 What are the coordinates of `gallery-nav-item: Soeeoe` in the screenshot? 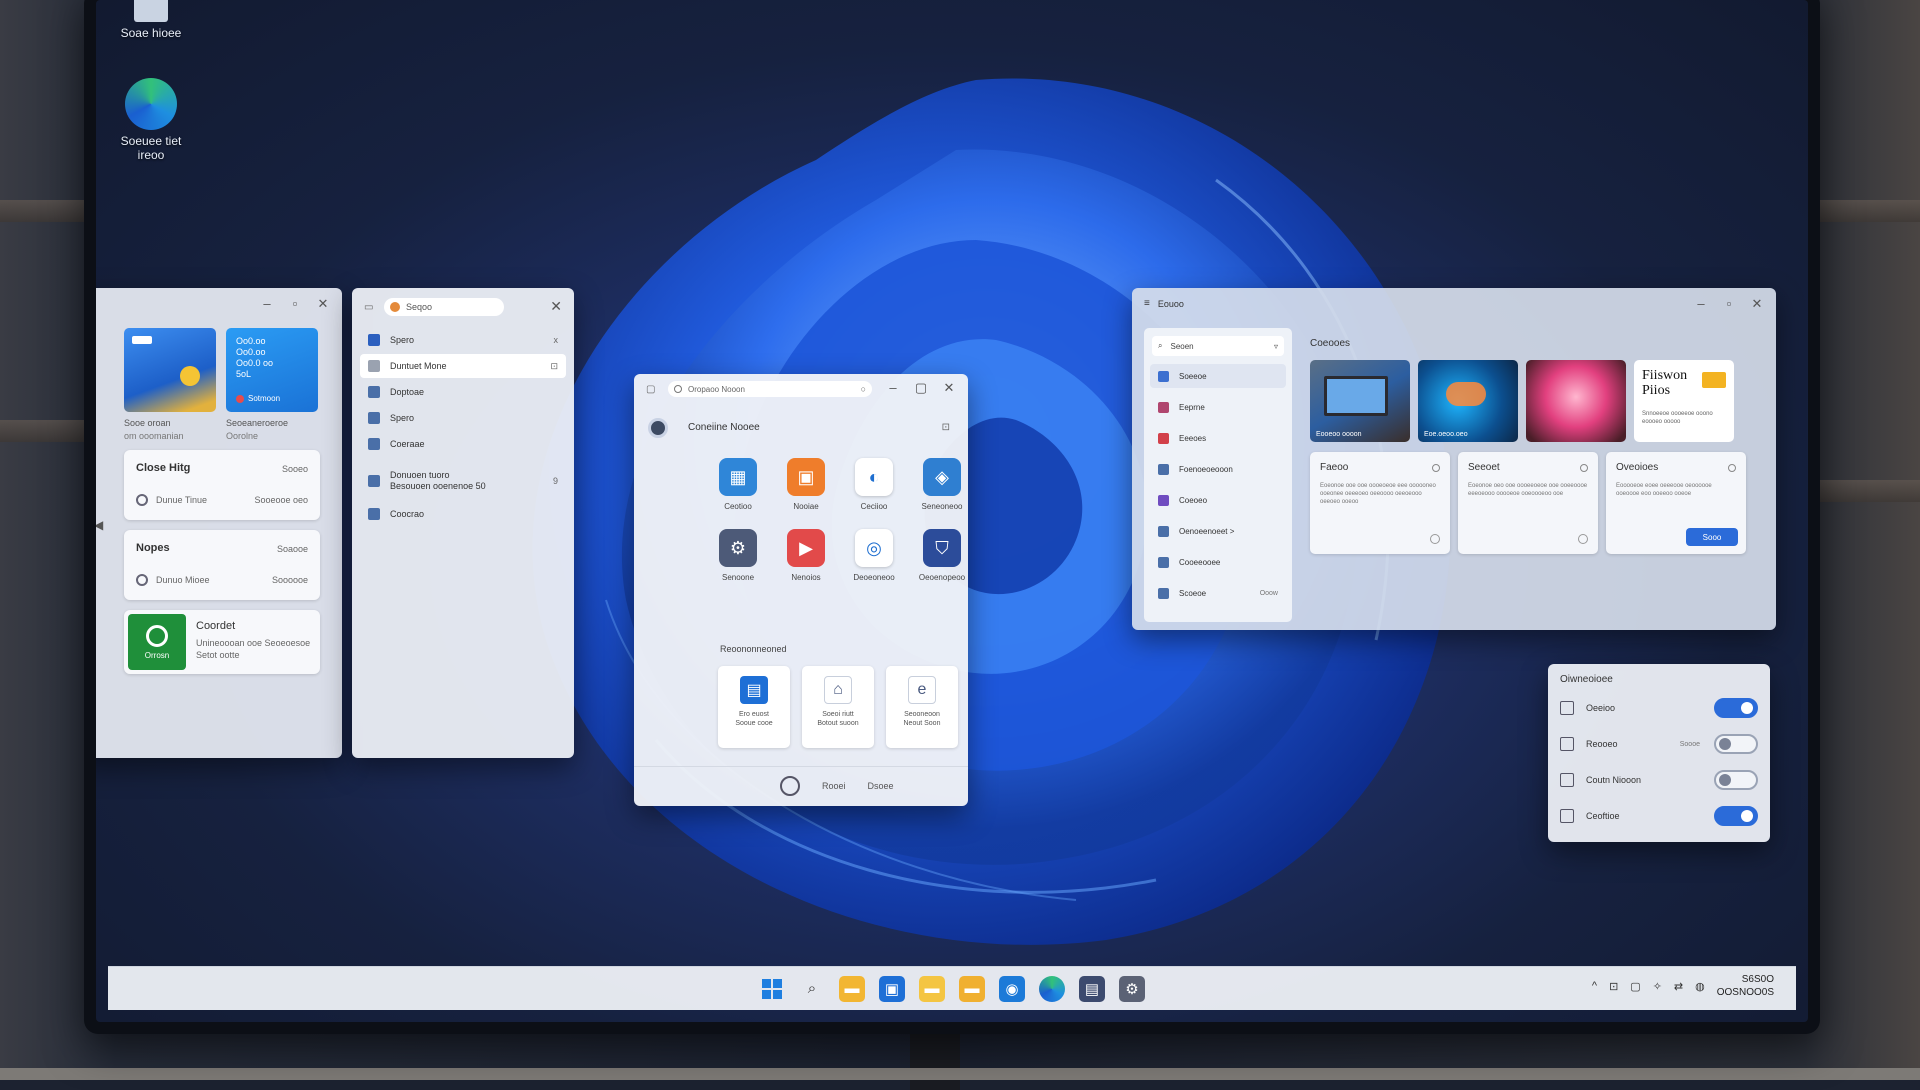 It's located at (1218, 376).